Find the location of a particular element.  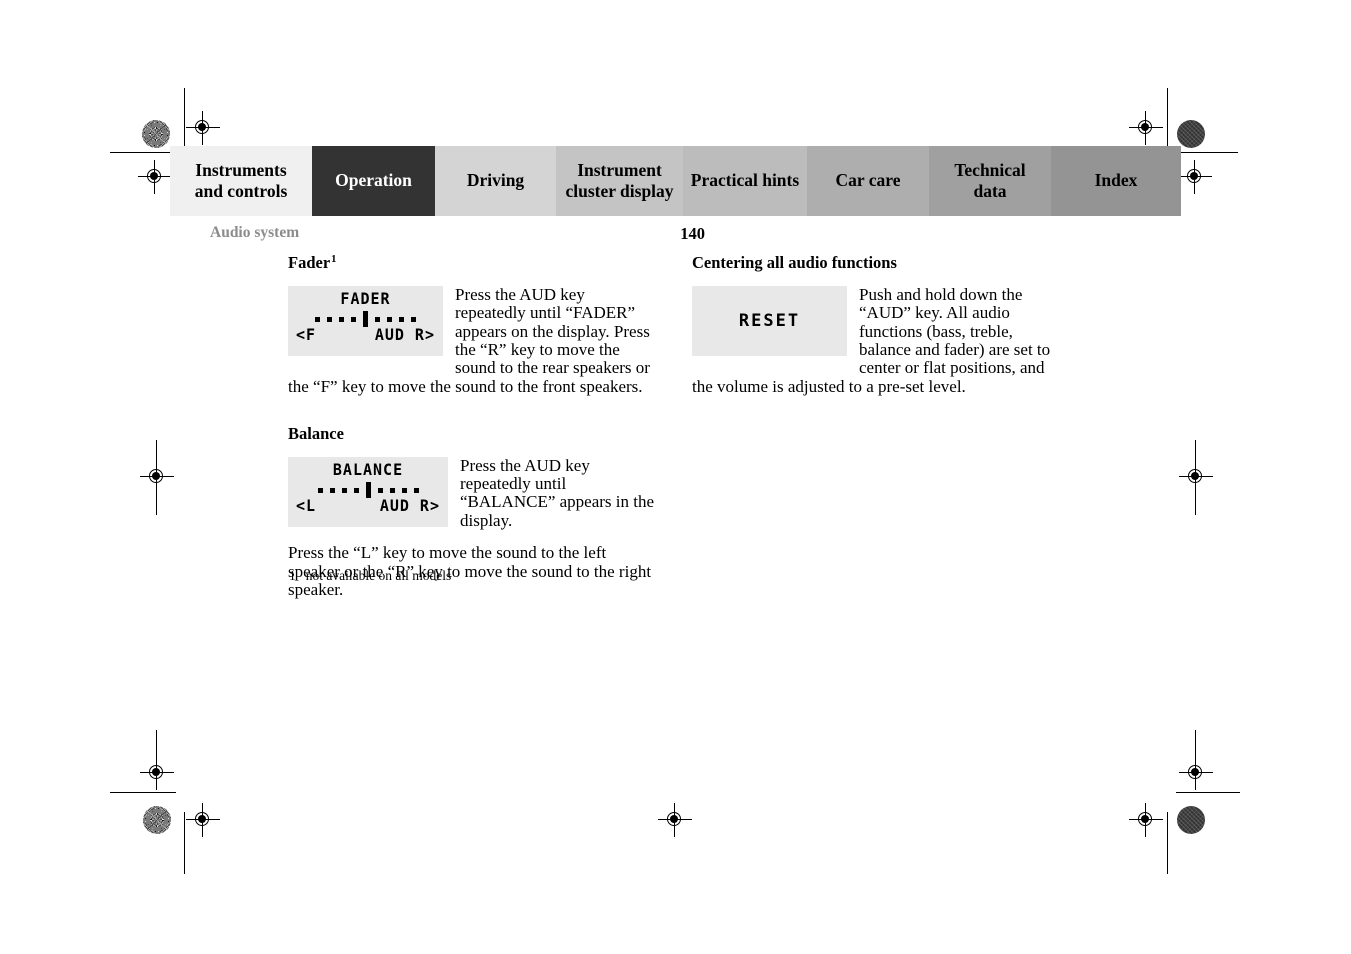

tab-label-line1: Operation is located at coordinates (373, 180).